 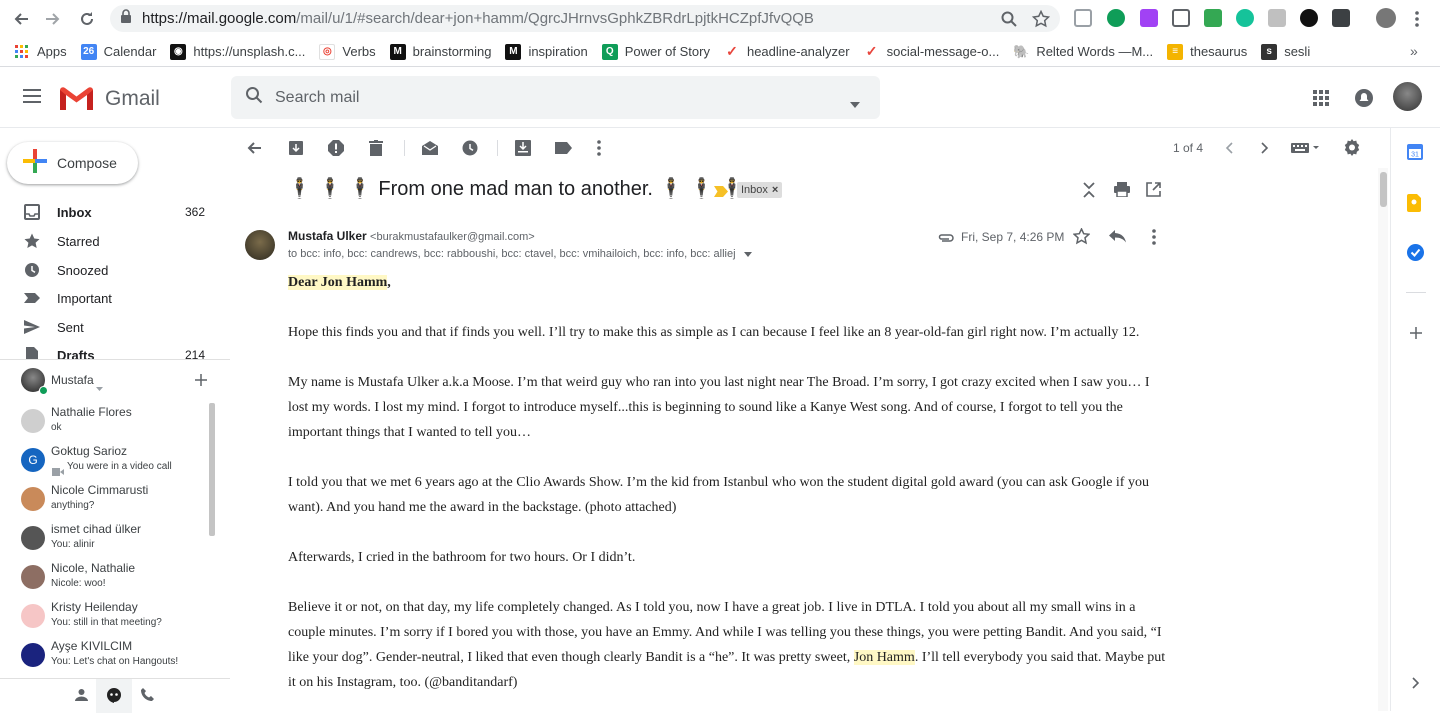 I want to click on more-options-icon, so click(x=599, y=148).